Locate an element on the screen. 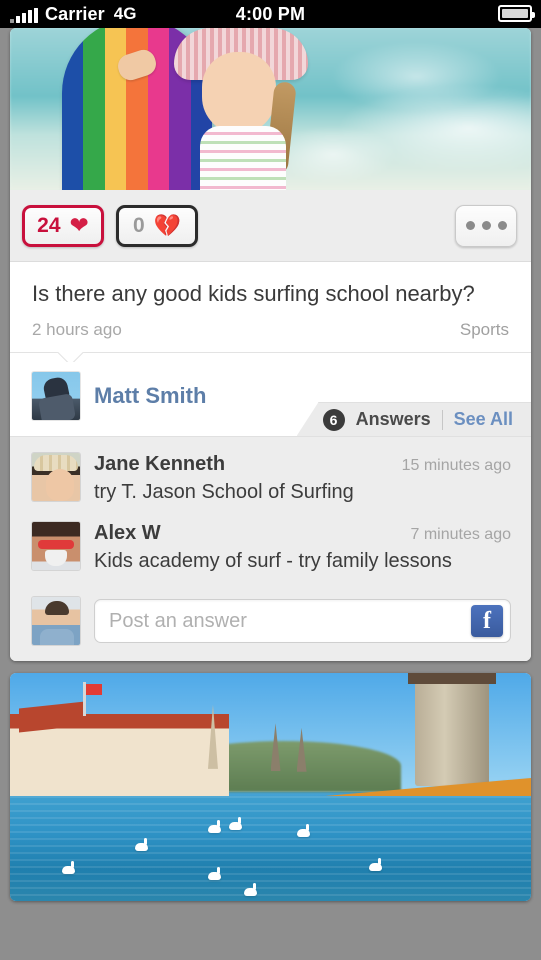 Image resolution: width=541 pixels, height=960 pixels. compose-input-wrapper: f is located at coordinates (302, 621).